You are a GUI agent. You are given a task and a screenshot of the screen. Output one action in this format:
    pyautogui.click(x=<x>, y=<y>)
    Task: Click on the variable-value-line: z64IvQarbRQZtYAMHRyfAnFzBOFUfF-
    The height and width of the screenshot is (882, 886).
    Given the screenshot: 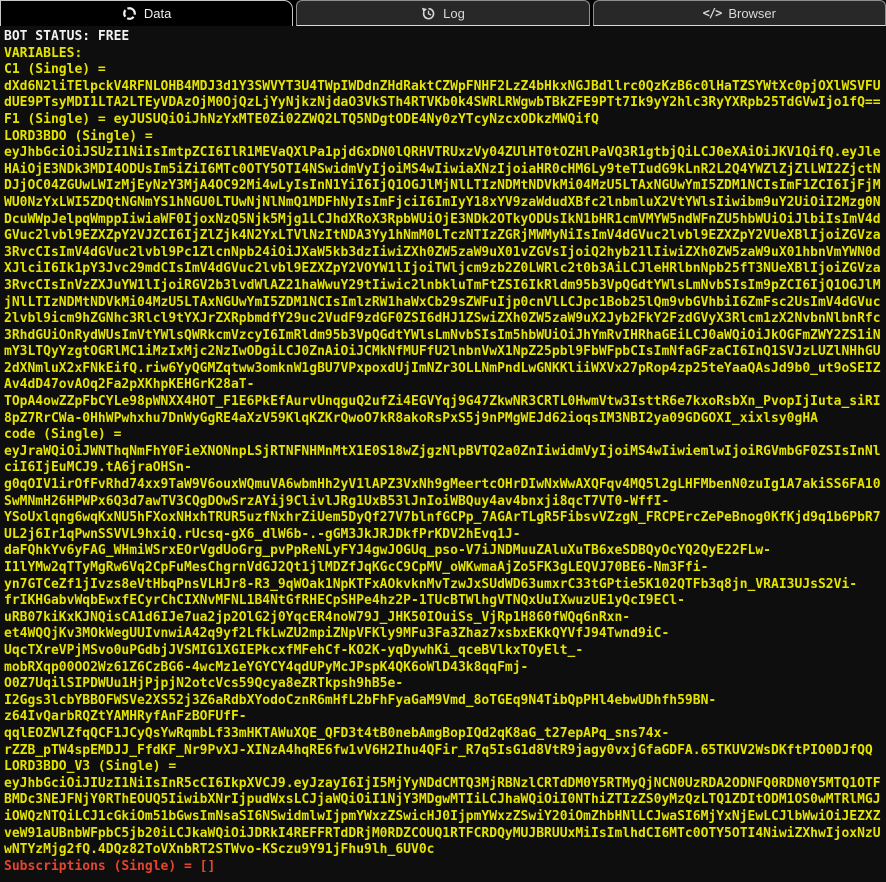 What is the action you would take?
    pyautogui.click(x=125, y=717)
    